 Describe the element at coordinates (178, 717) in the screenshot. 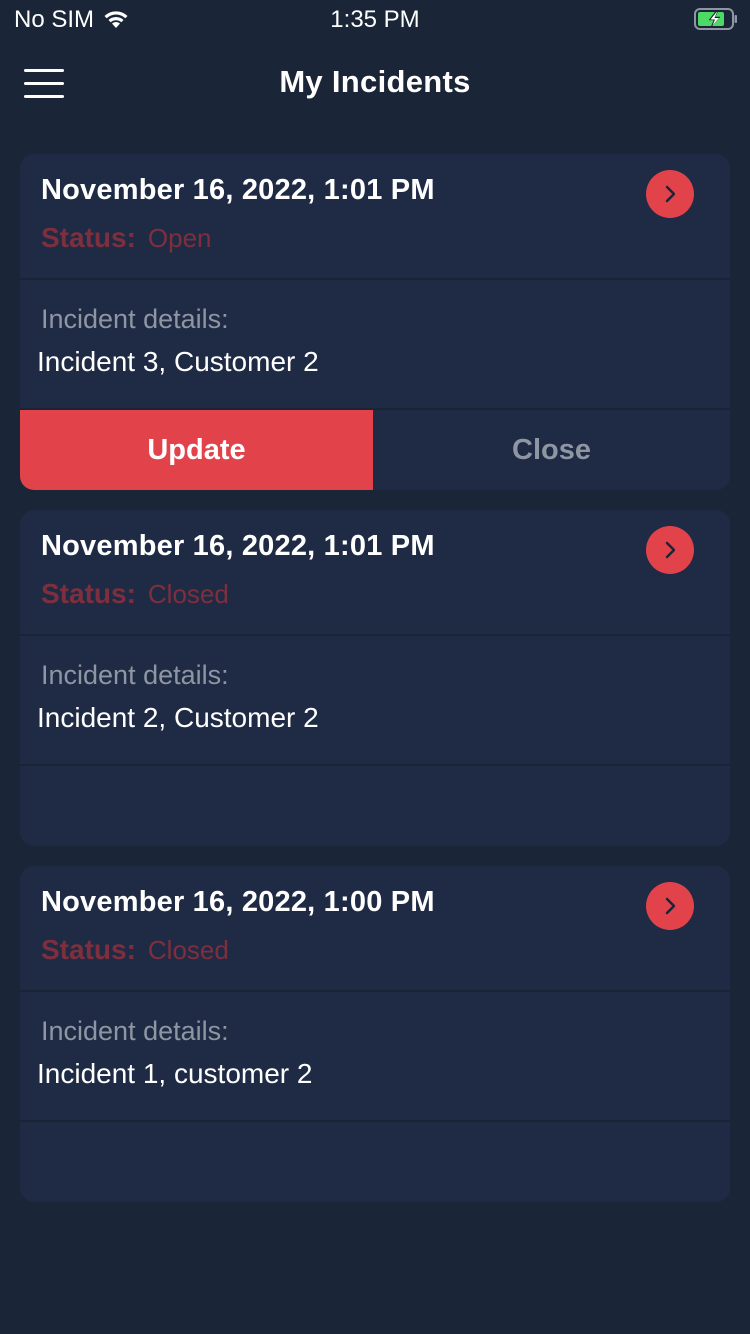

I see `details-value: Incident 2, Customer 2` at that location.